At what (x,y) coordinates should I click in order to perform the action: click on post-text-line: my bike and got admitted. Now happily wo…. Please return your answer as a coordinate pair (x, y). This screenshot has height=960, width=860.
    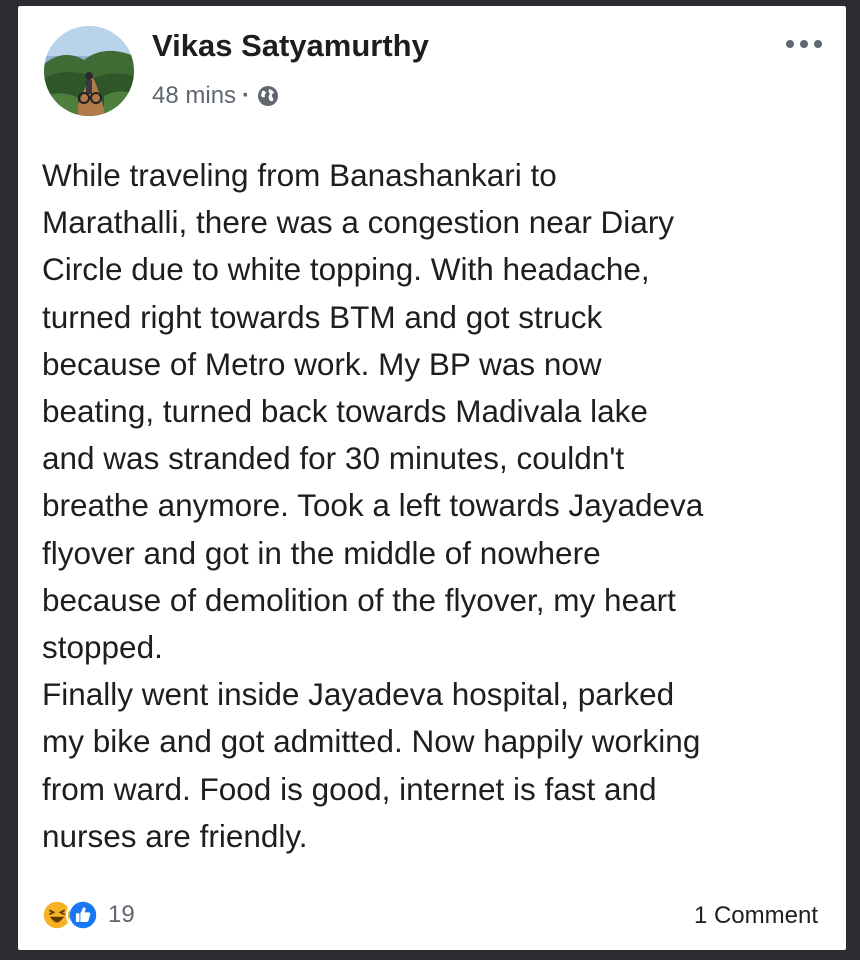
    Looking at the image, I should click on (371, 741).